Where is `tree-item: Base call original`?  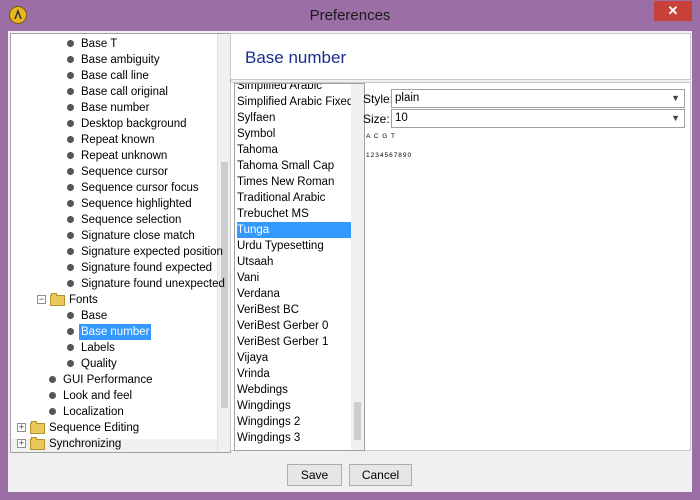 tree-item: Base call original is located at coordinates (114, 92).